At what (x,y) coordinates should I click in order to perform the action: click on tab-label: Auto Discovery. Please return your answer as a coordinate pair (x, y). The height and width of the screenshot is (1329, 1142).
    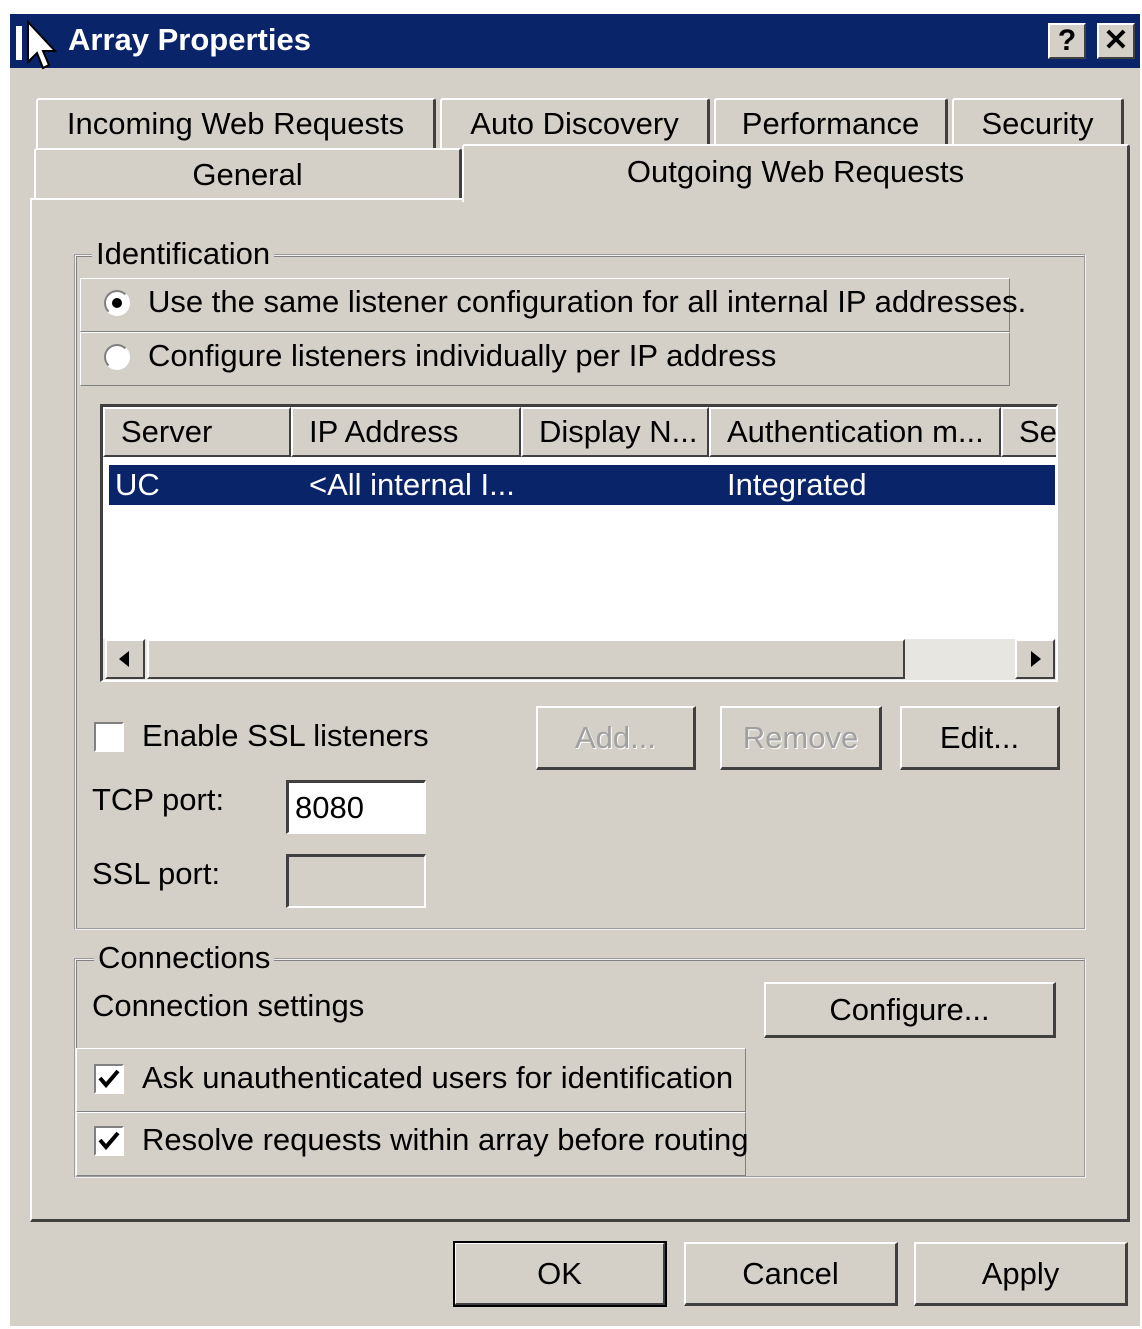
    Looking at the image, I should click on (574, 123).